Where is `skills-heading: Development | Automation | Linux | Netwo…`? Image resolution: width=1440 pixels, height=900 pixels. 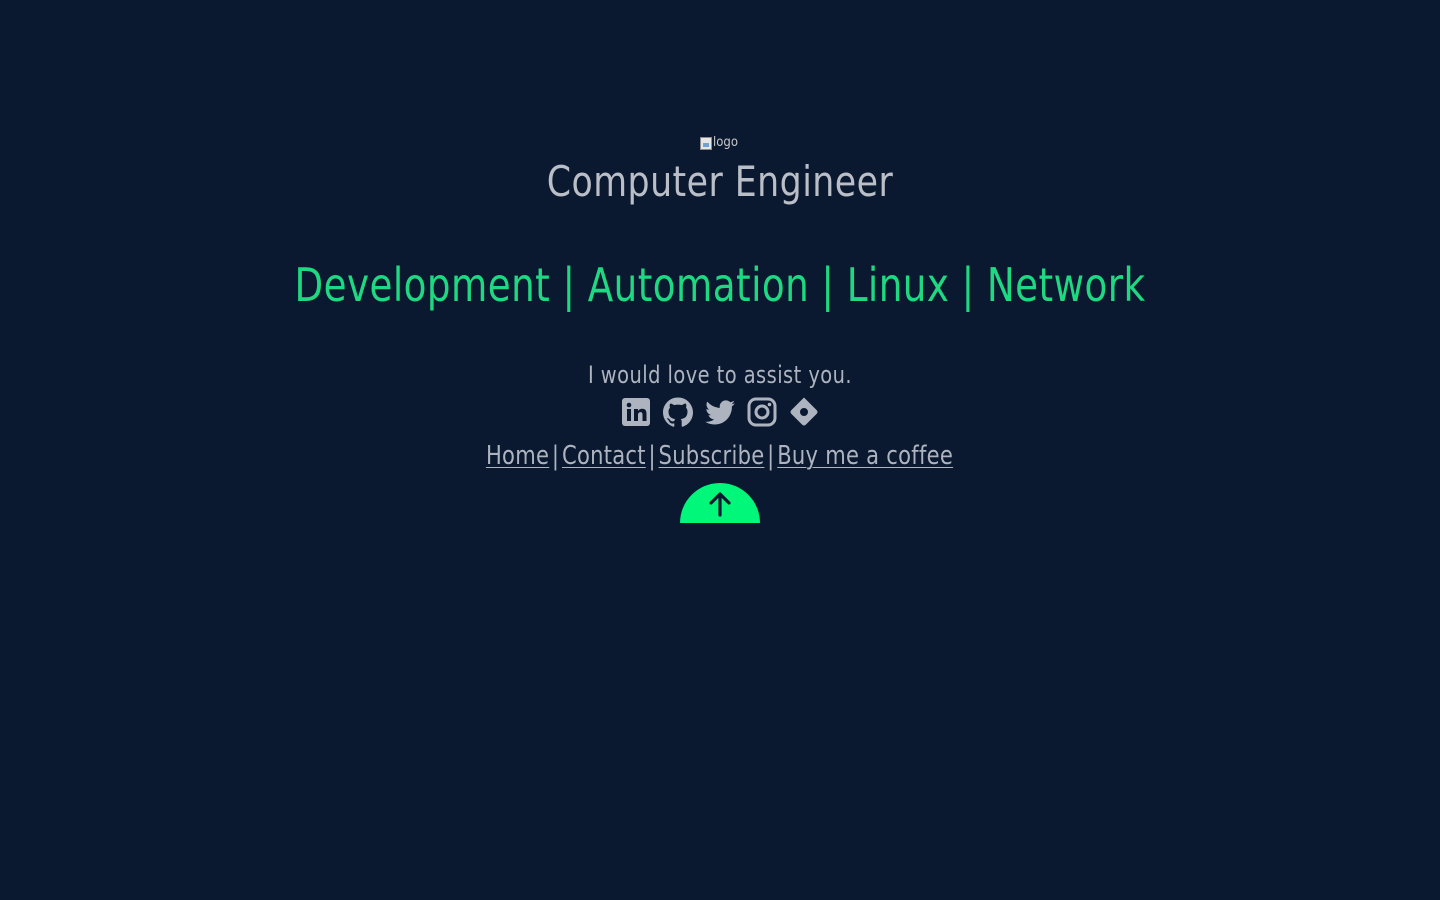
skills-heading: Development | Automation | Linux | Netwo… is located at coordinates (720, 285).